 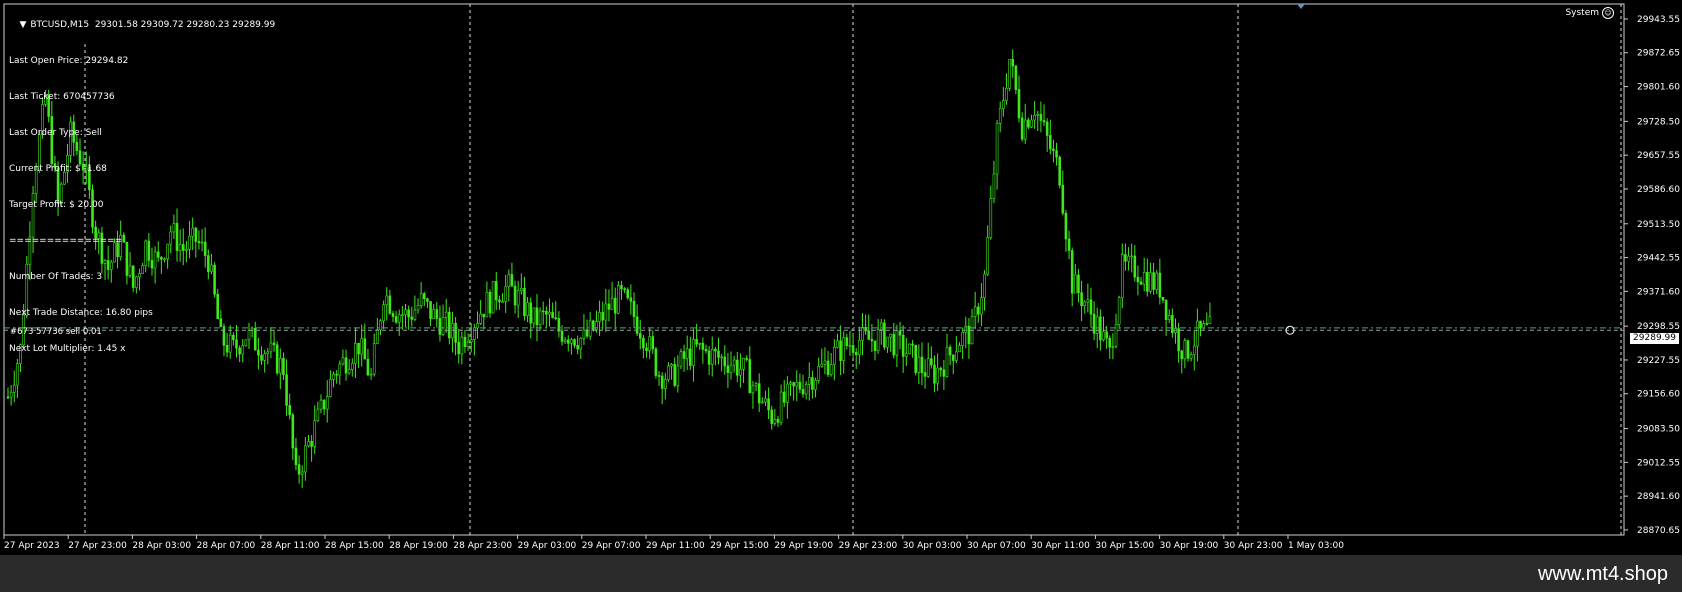 What do you see at coordinates (58, 169) in the screenshot?
I see `info-line: Current Profit: $ -1.68` at bounding box center [58, 169].